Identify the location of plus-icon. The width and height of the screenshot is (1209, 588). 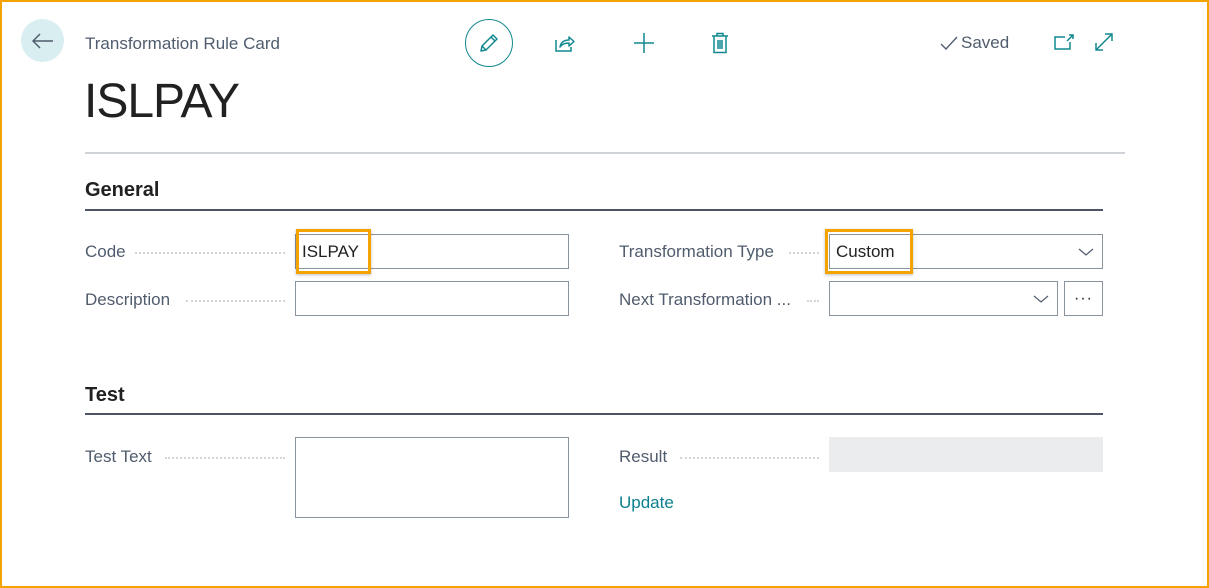
(644, 43).